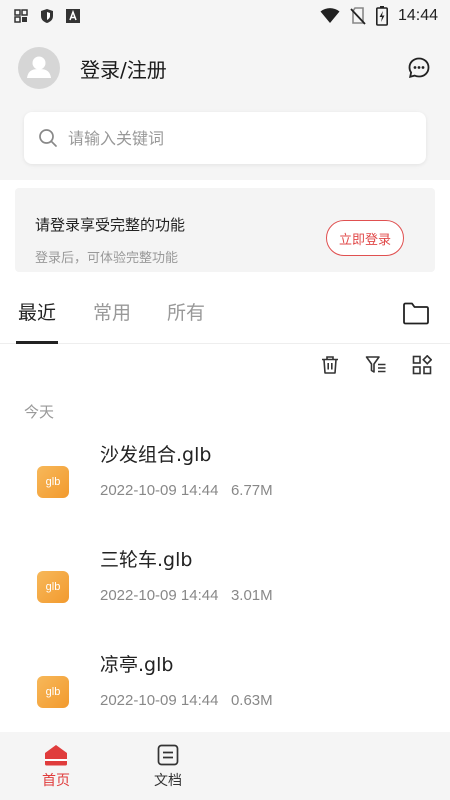 The image size is (450, 800). What do you see at coordinates (21, 16) in the screenshot?
I see `app-grid-icon` at bounding box center [21, 16].